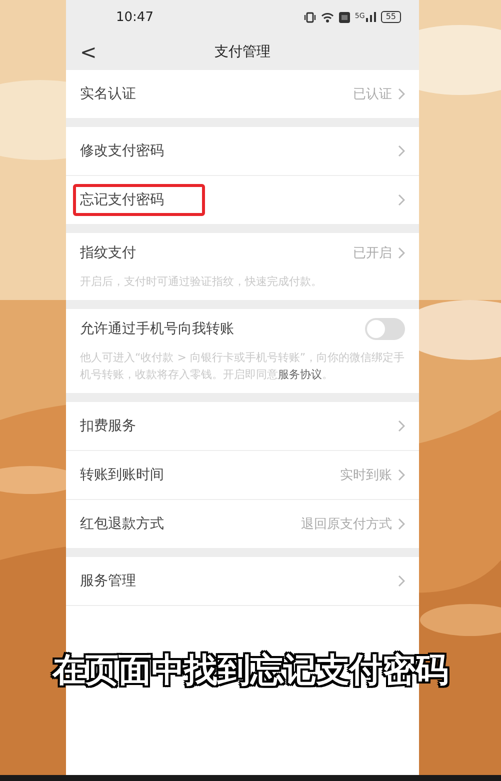 This screenshot has height=781, width=501. I want to click on wifi-icon, so click(327, 17).